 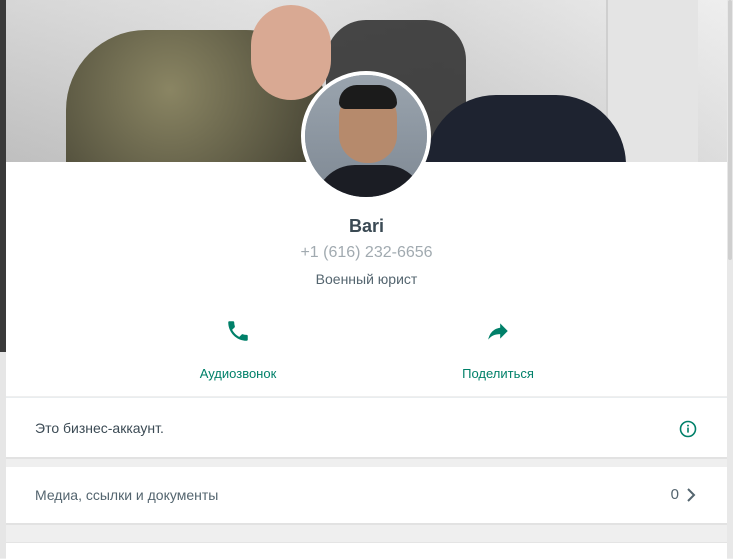 What do you see at coordinates (99, 428) in the screenshot?
I see `business-account-text: Это бизнес-аккаунт.` at bounding box center [99, 428].